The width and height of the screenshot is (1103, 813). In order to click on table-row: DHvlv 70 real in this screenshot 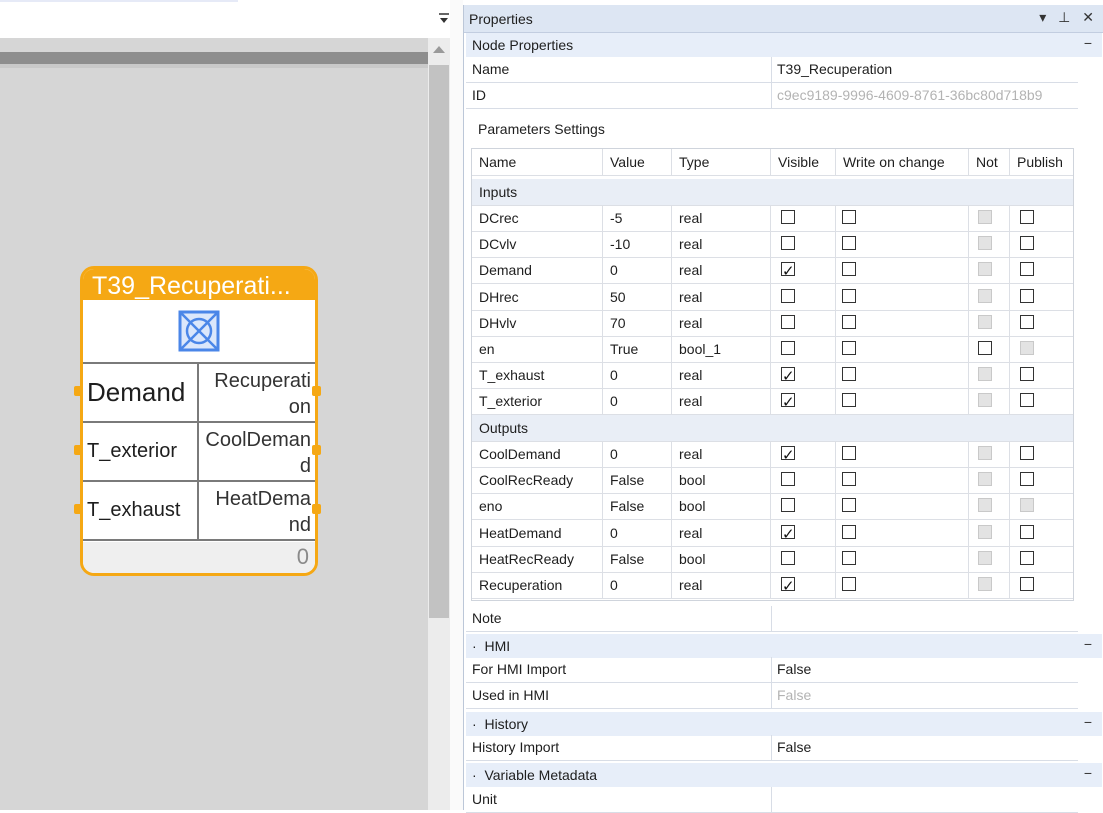, I will do `click(772, 323)`.